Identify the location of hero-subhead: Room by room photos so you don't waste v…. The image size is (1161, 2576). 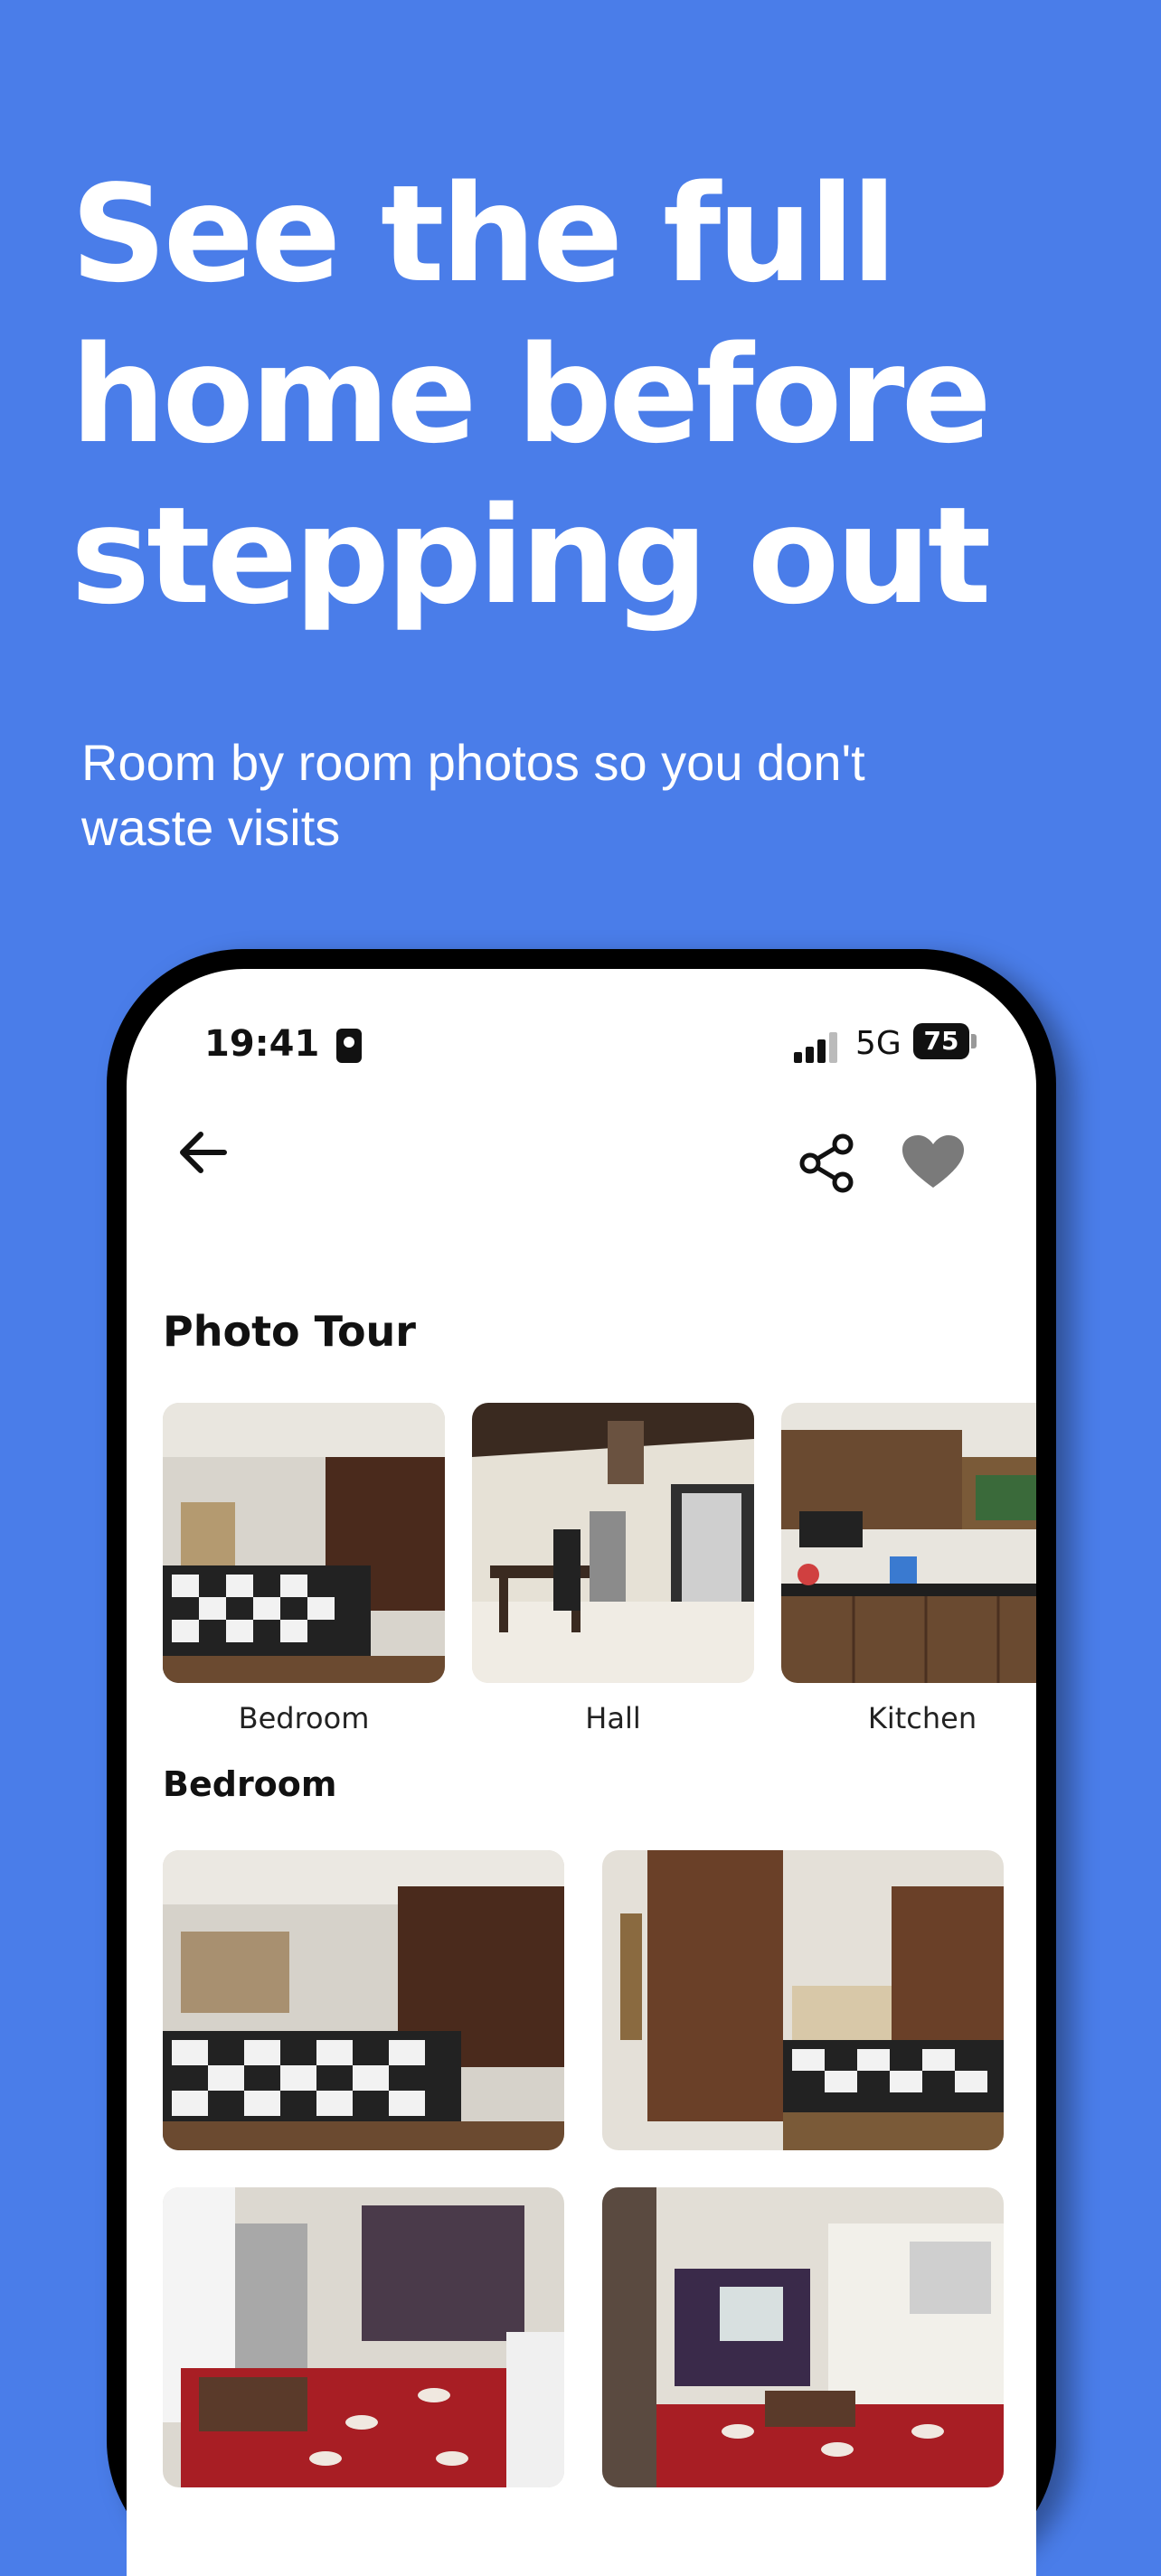
(473, 795).